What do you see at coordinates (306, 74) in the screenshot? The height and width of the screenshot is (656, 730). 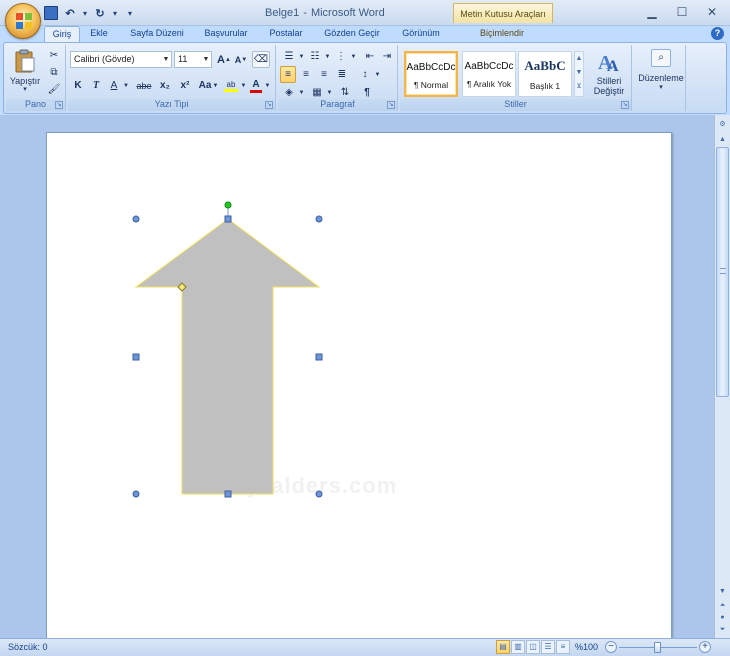 I see `align-center-icon: ≡` at bounding box center [306, 74].